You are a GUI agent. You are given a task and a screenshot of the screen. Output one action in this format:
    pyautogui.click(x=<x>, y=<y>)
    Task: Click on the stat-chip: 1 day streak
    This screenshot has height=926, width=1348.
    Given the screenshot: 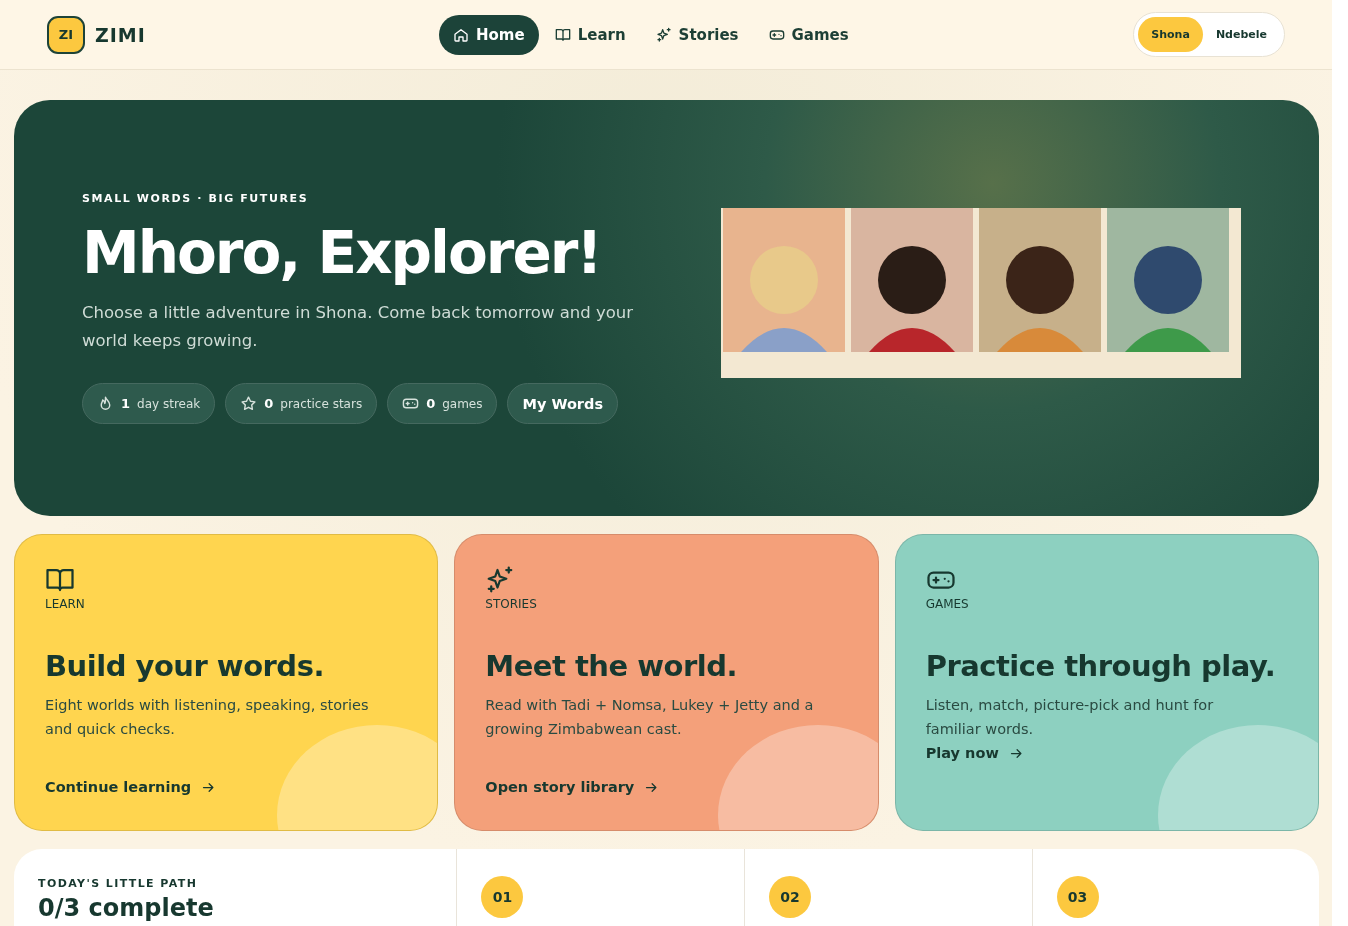 What is the action you would take?
    pyautogui.click(x=149, y=403)
    